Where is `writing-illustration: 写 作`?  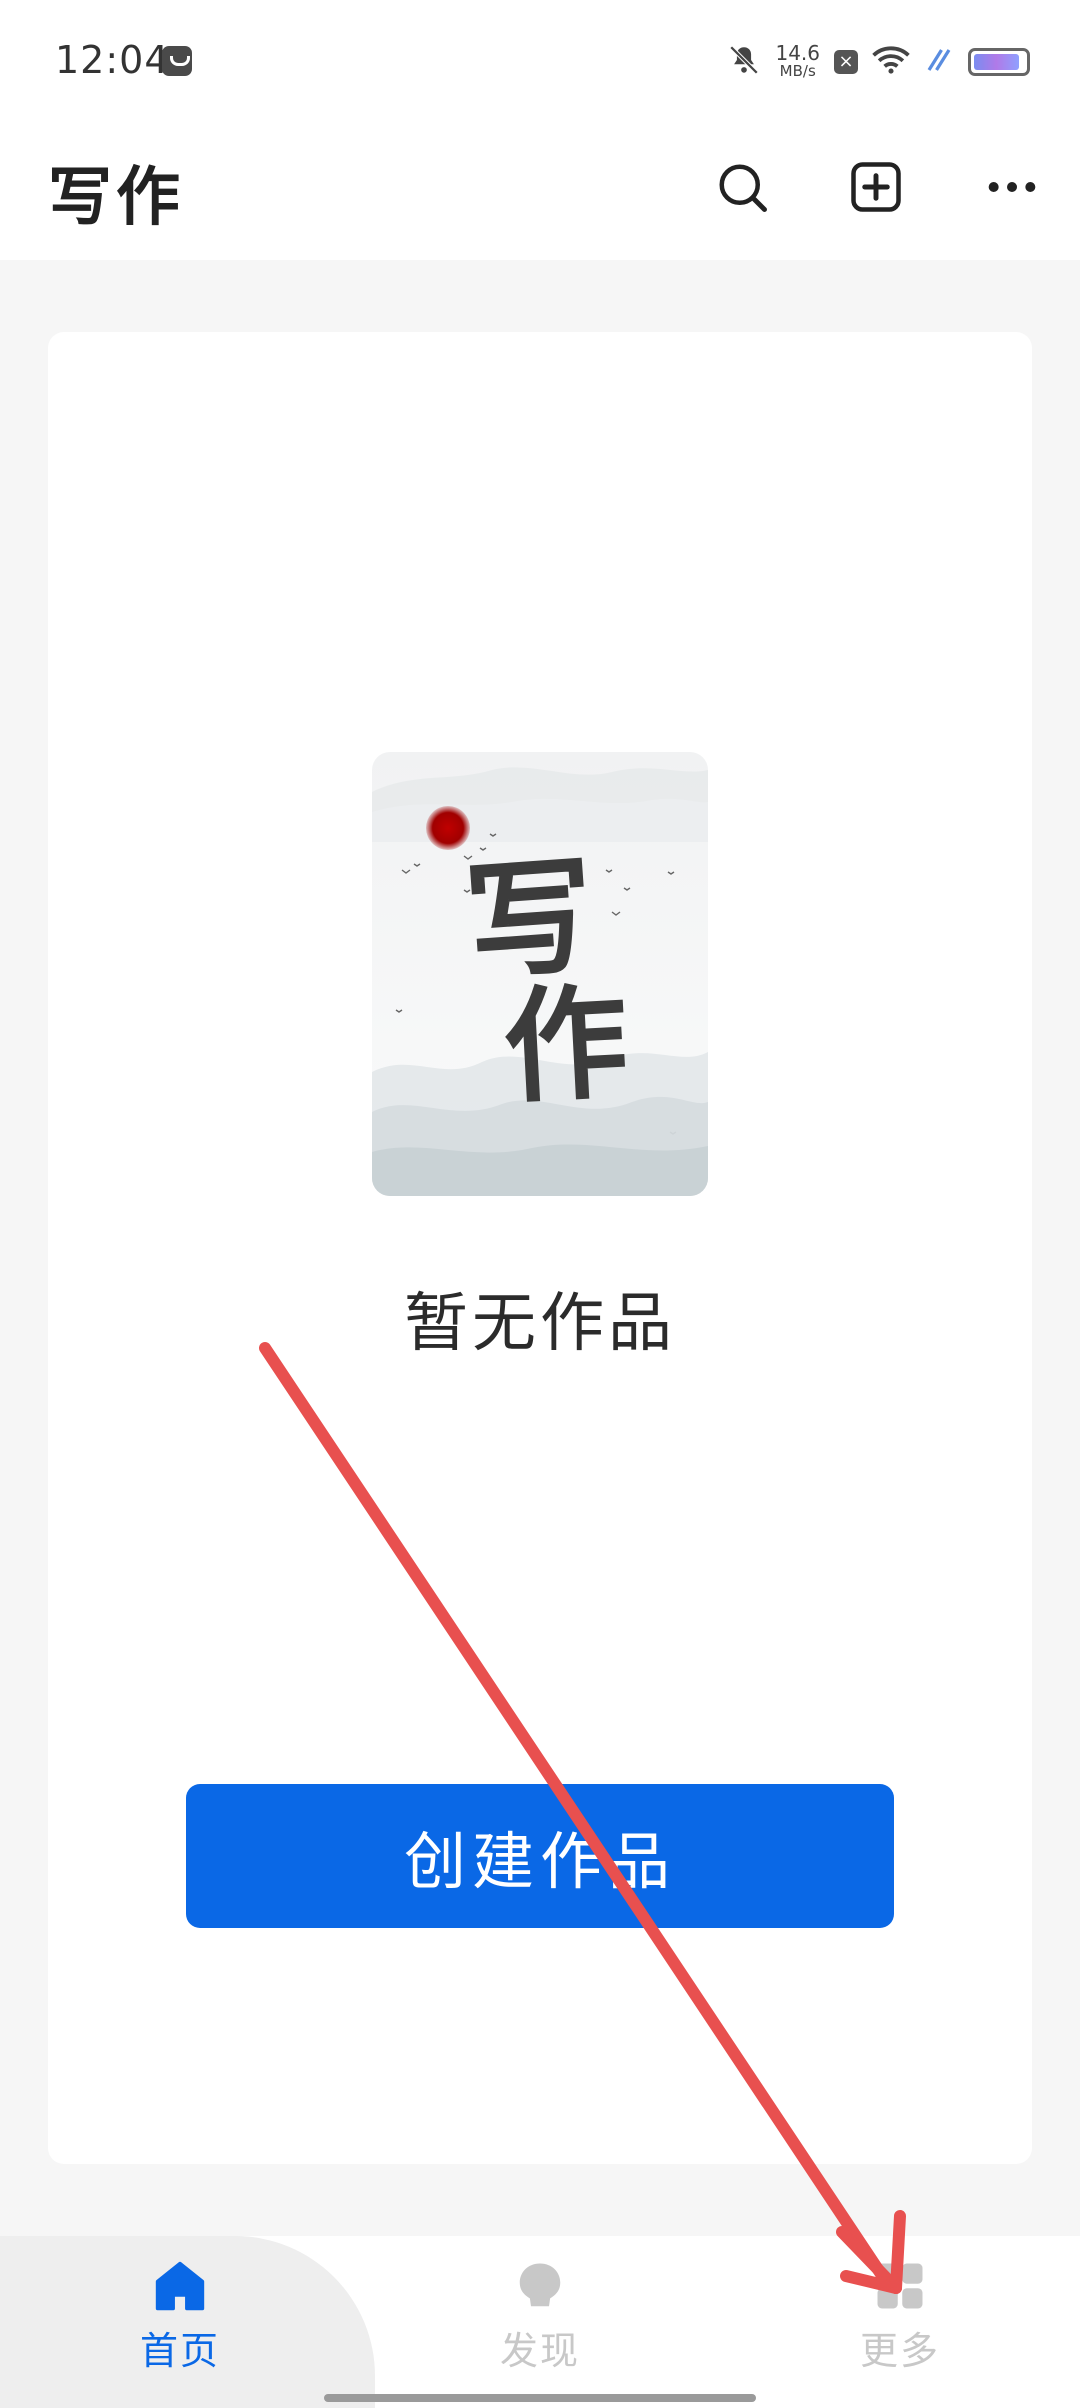 writing-illustration: 写 作 is located at coordinates (540, 974).